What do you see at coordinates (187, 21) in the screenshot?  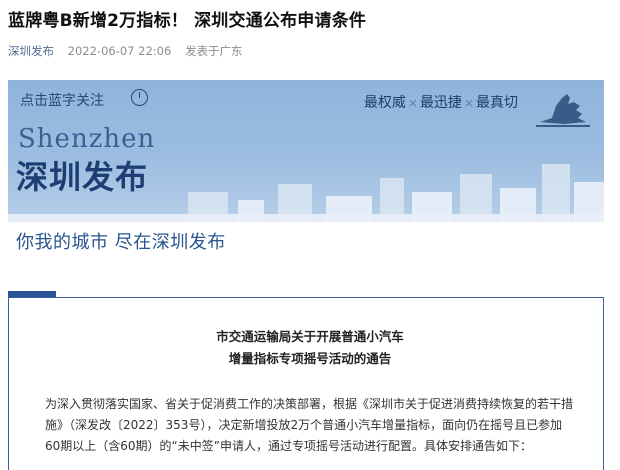 I see `article-title: 蓝牌粤B新增2万指标！ 深圳交通公布申请条件` at bounding box center [187, 21].